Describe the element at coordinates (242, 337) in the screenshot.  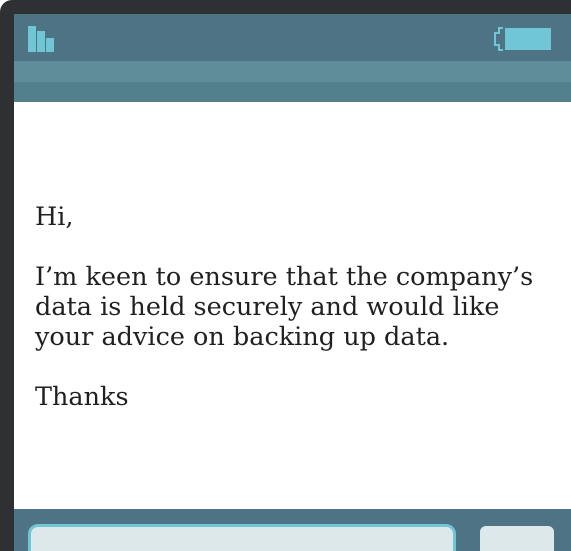
I see `message-line: your advice on backing up data.` at that location.